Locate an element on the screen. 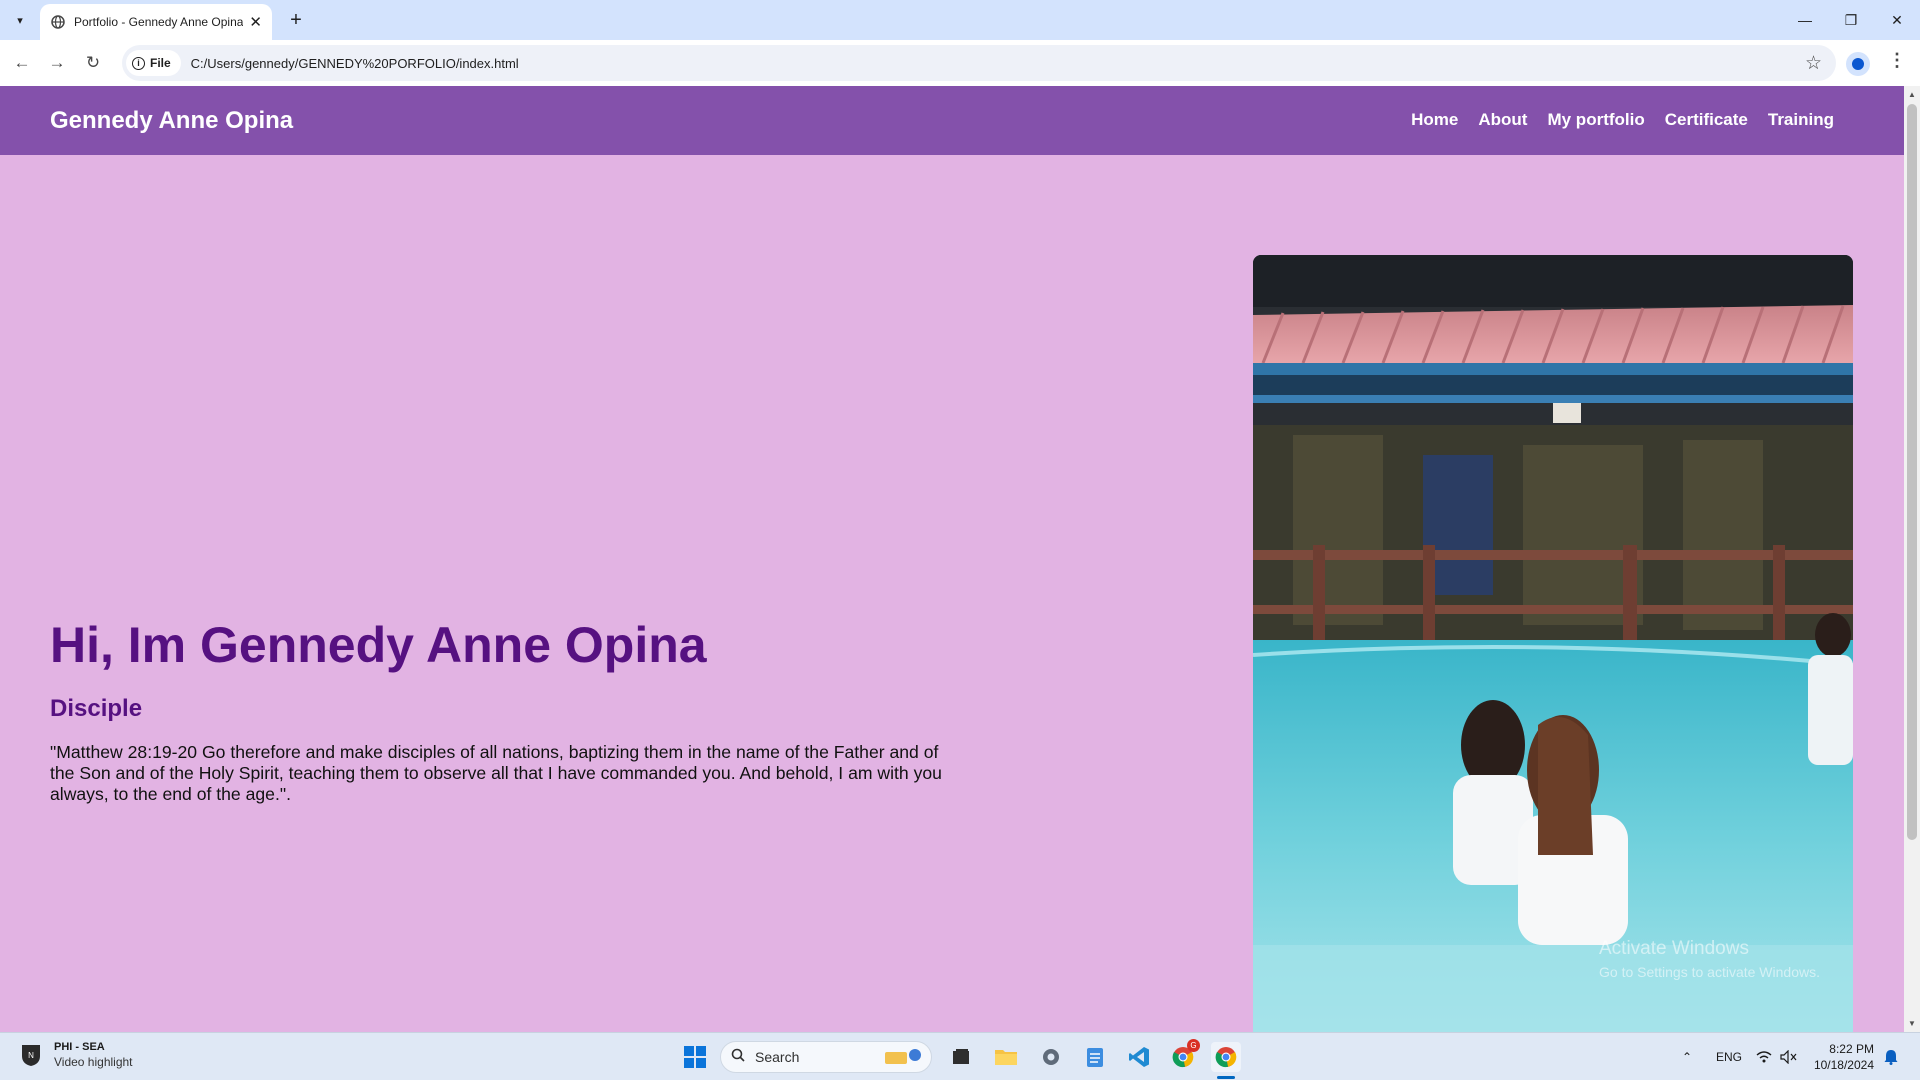  active-app-indicator is located at coordinates (1226, 1077).